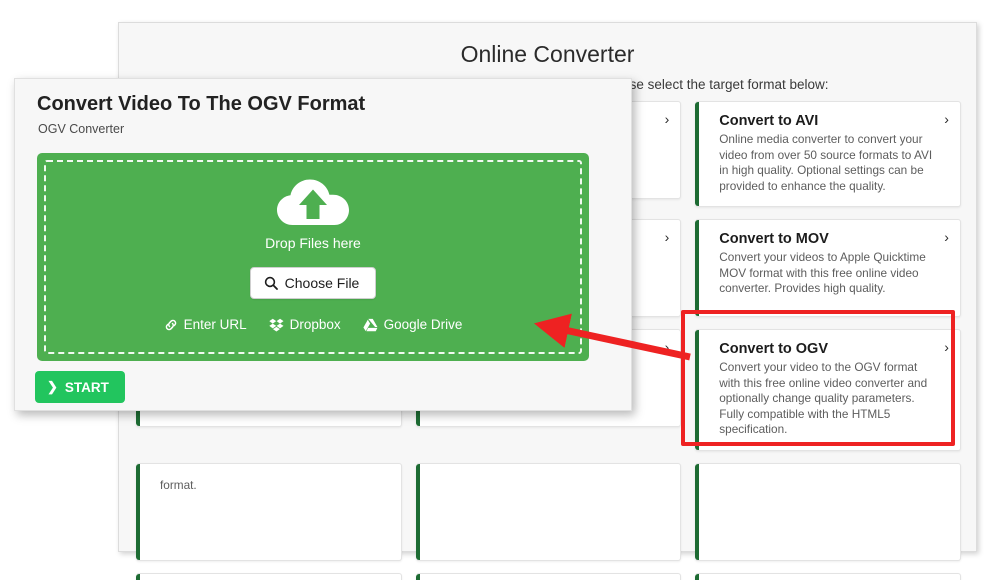 Image resolution: width=1000 pixels, height=580 pixels. Describe the element at coordinates (201, 104) in the screenshot. I see `dialog-title: Convert Video To The OGV Format` at that location.